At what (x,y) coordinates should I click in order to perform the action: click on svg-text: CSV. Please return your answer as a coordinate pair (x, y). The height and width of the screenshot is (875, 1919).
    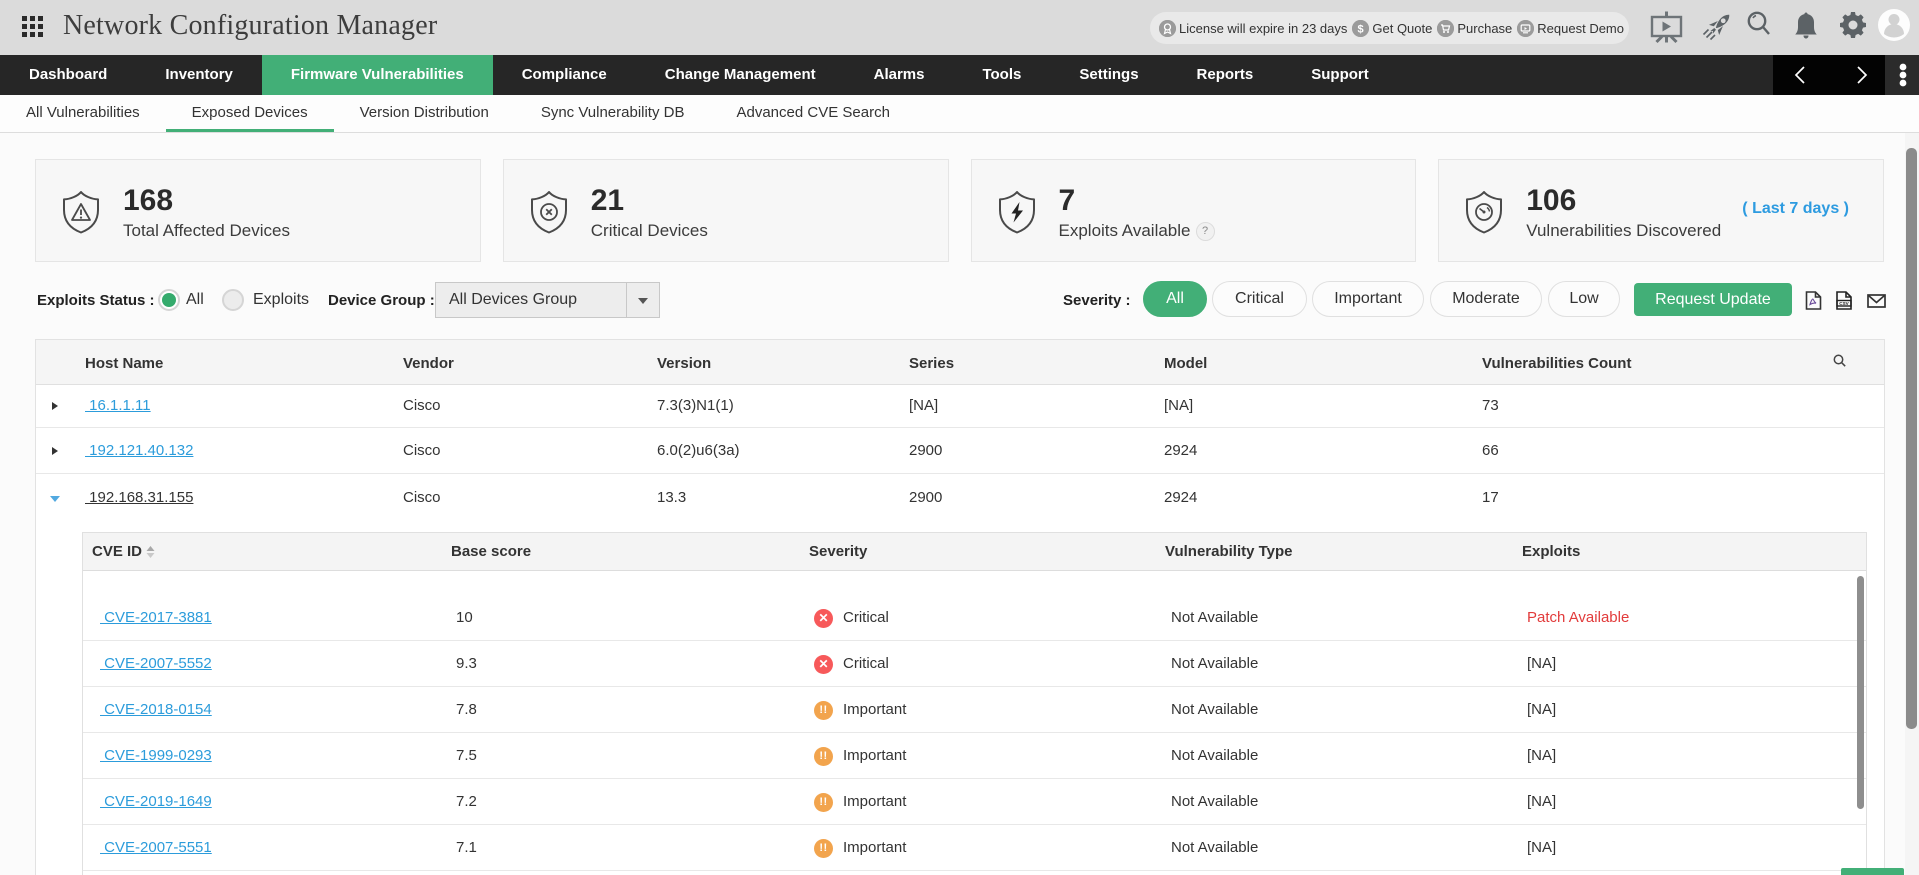
    Looking at the image, I should click on (1844, 303).